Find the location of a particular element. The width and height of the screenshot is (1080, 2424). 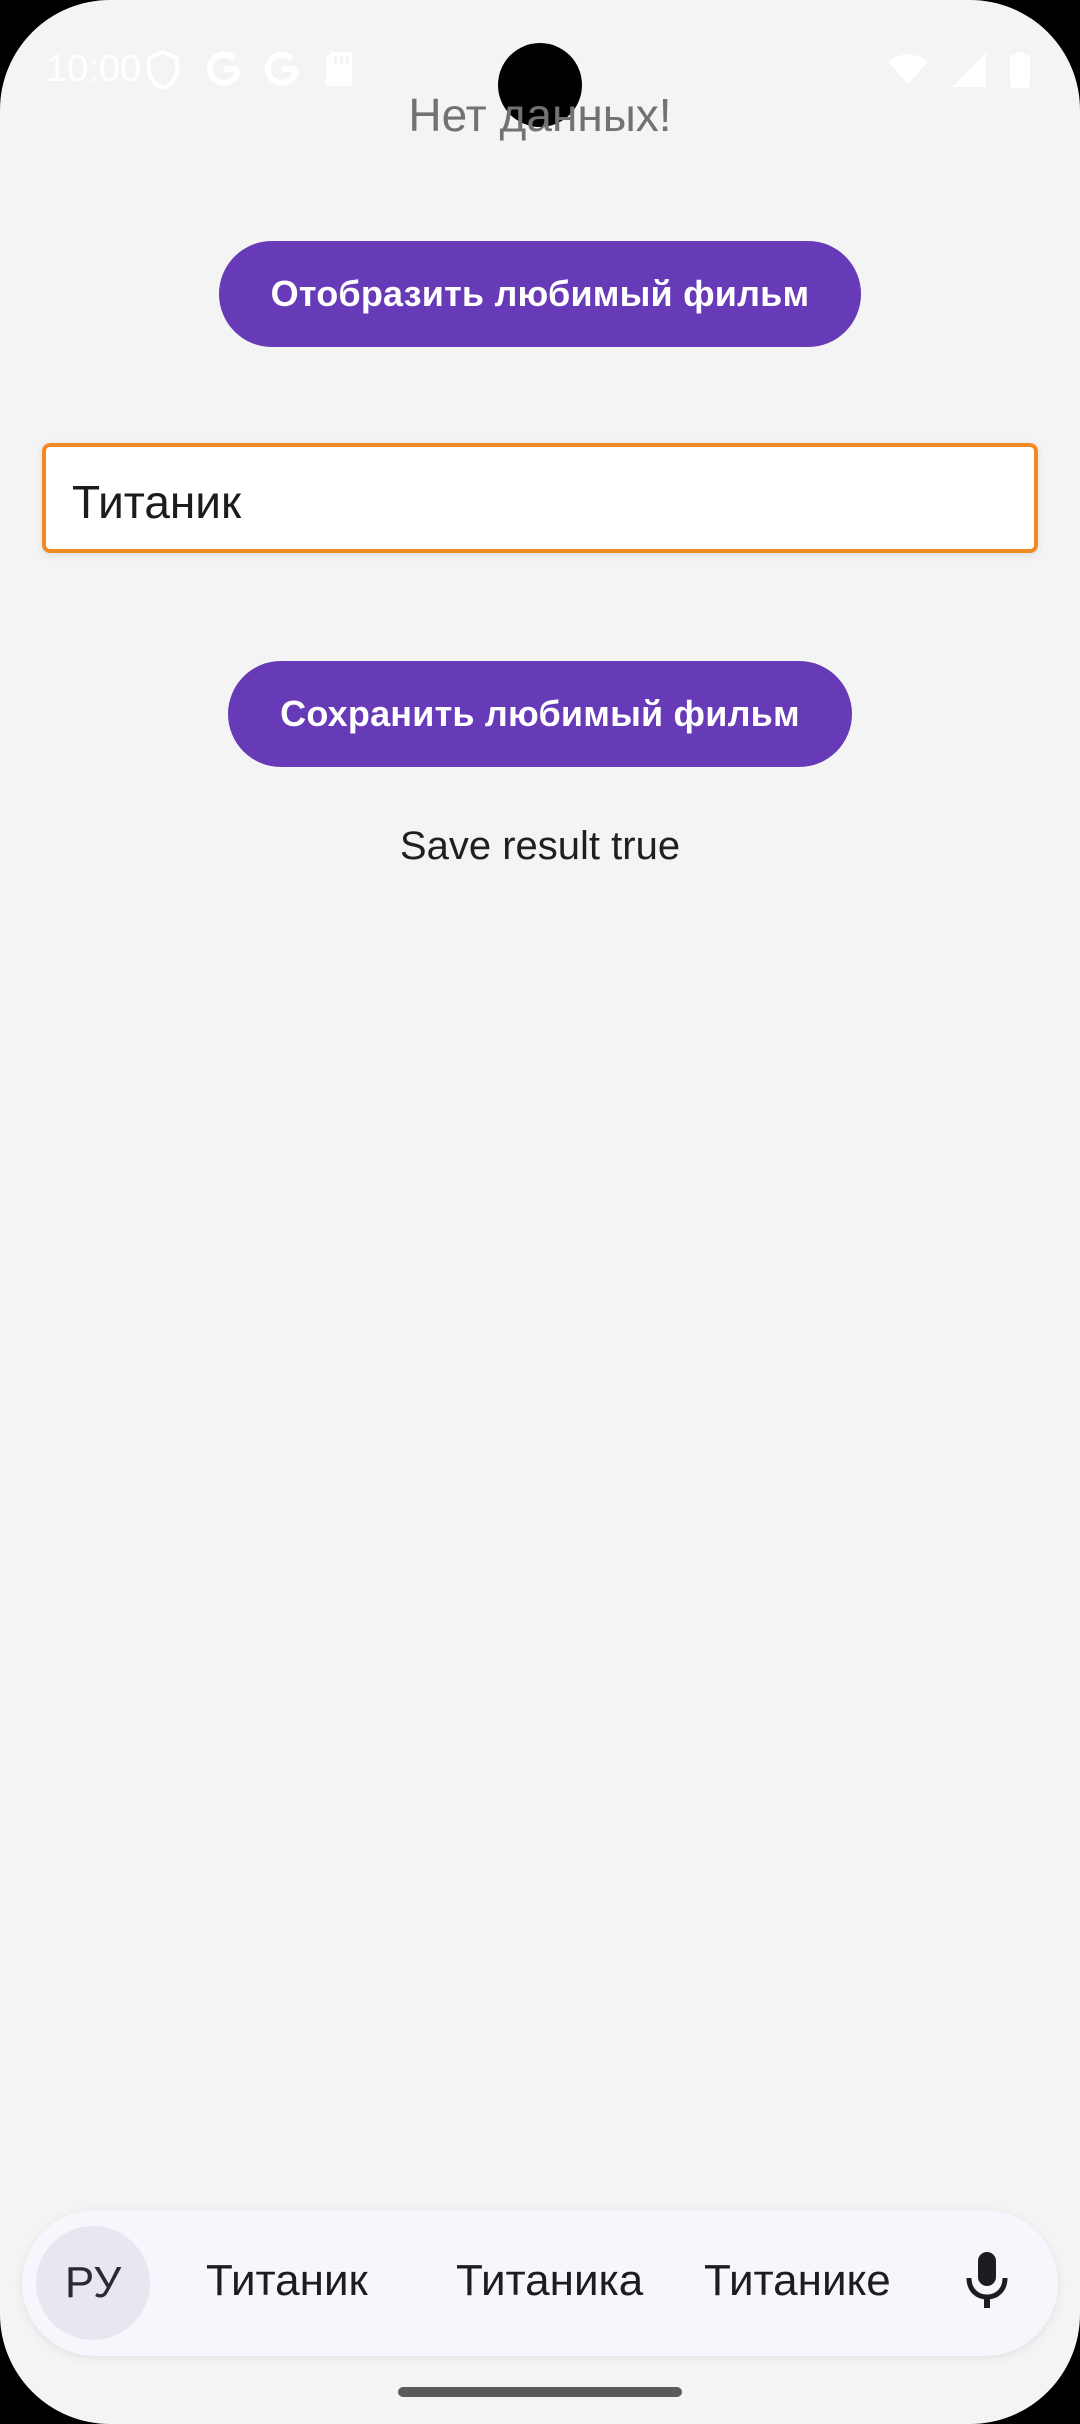

status-icons-right is located at coordinates (959, 72).